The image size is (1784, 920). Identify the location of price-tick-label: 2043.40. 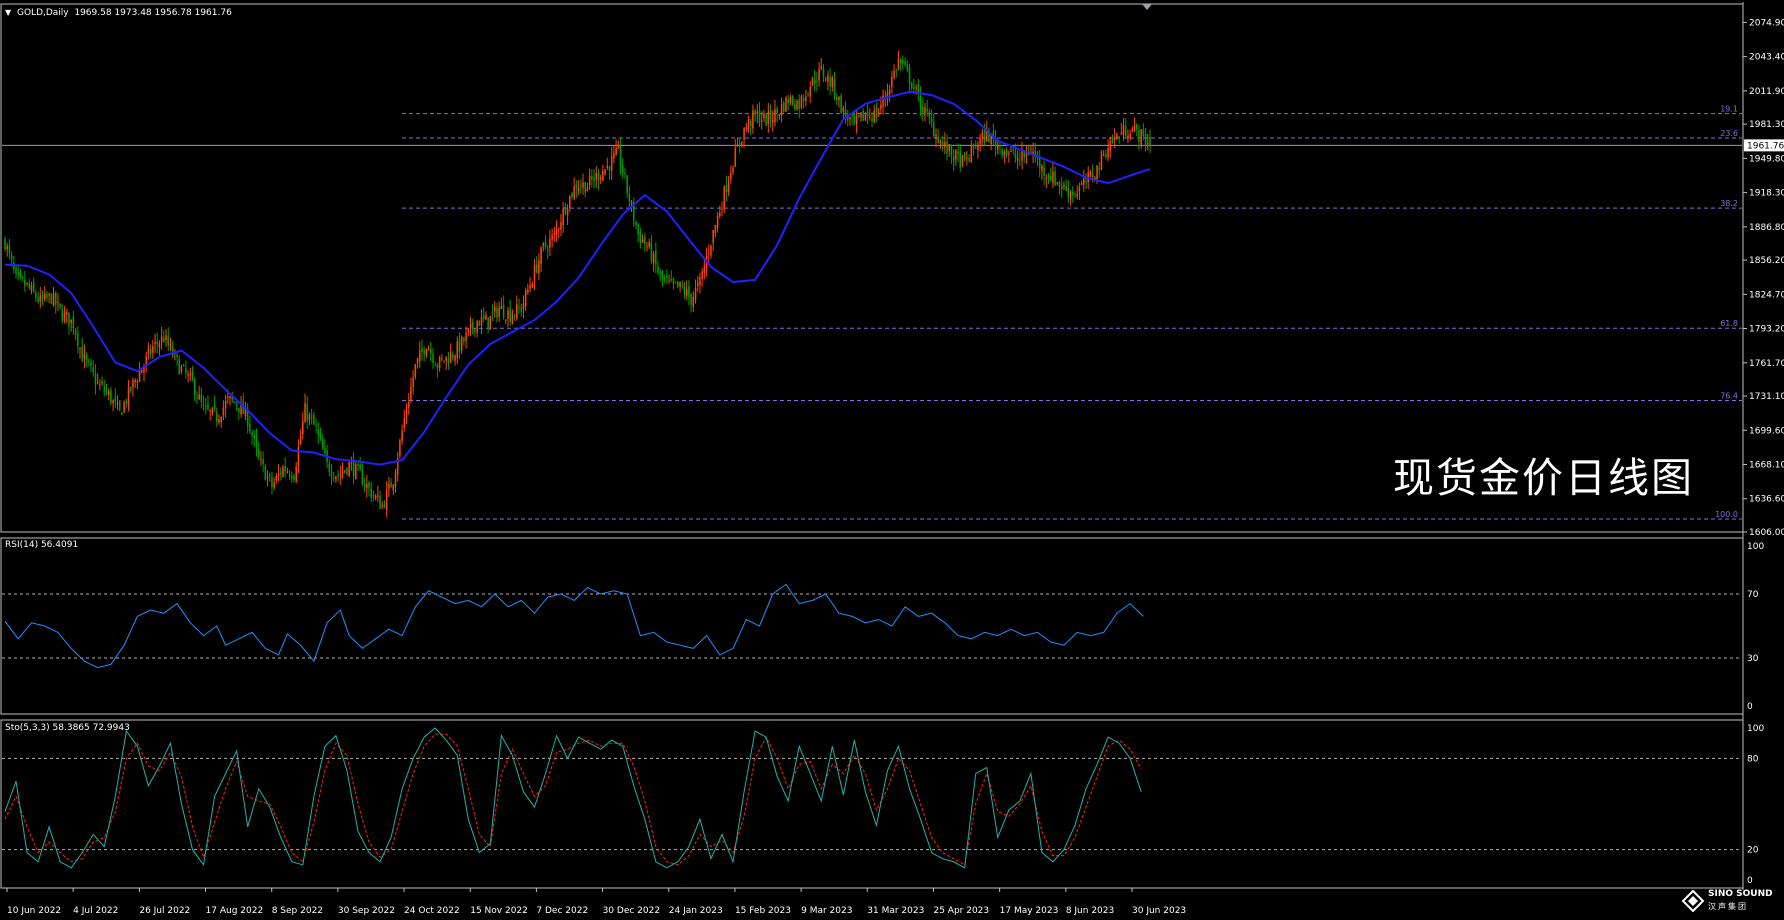
(1766, 58).